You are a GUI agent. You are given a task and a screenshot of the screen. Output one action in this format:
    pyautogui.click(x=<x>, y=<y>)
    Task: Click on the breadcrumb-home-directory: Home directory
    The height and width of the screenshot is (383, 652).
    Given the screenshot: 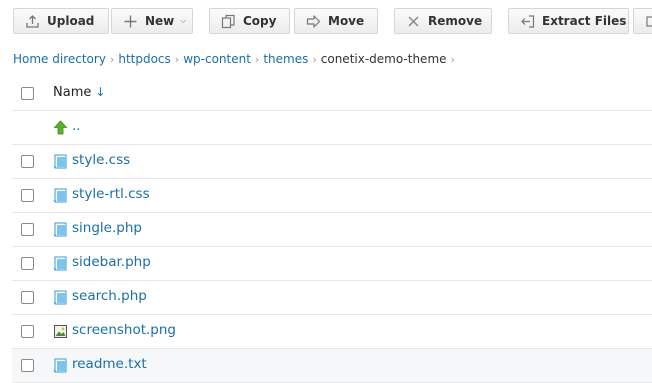 What is the action you would take?
    pyautogui.click(x=59, y=59)
    